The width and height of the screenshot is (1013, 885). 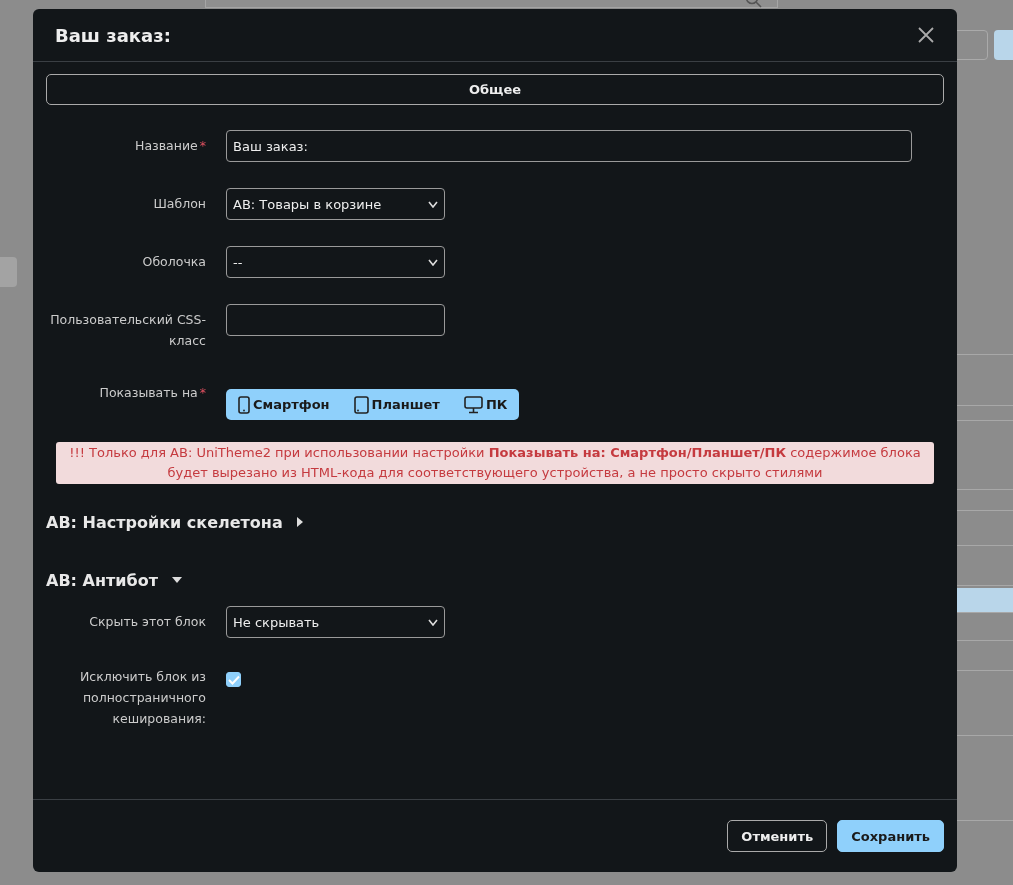 What do you see at coordinates (152, 393) in the screenshot?
I see `field-label: Показывать на *` at bounding box center [152, 393].